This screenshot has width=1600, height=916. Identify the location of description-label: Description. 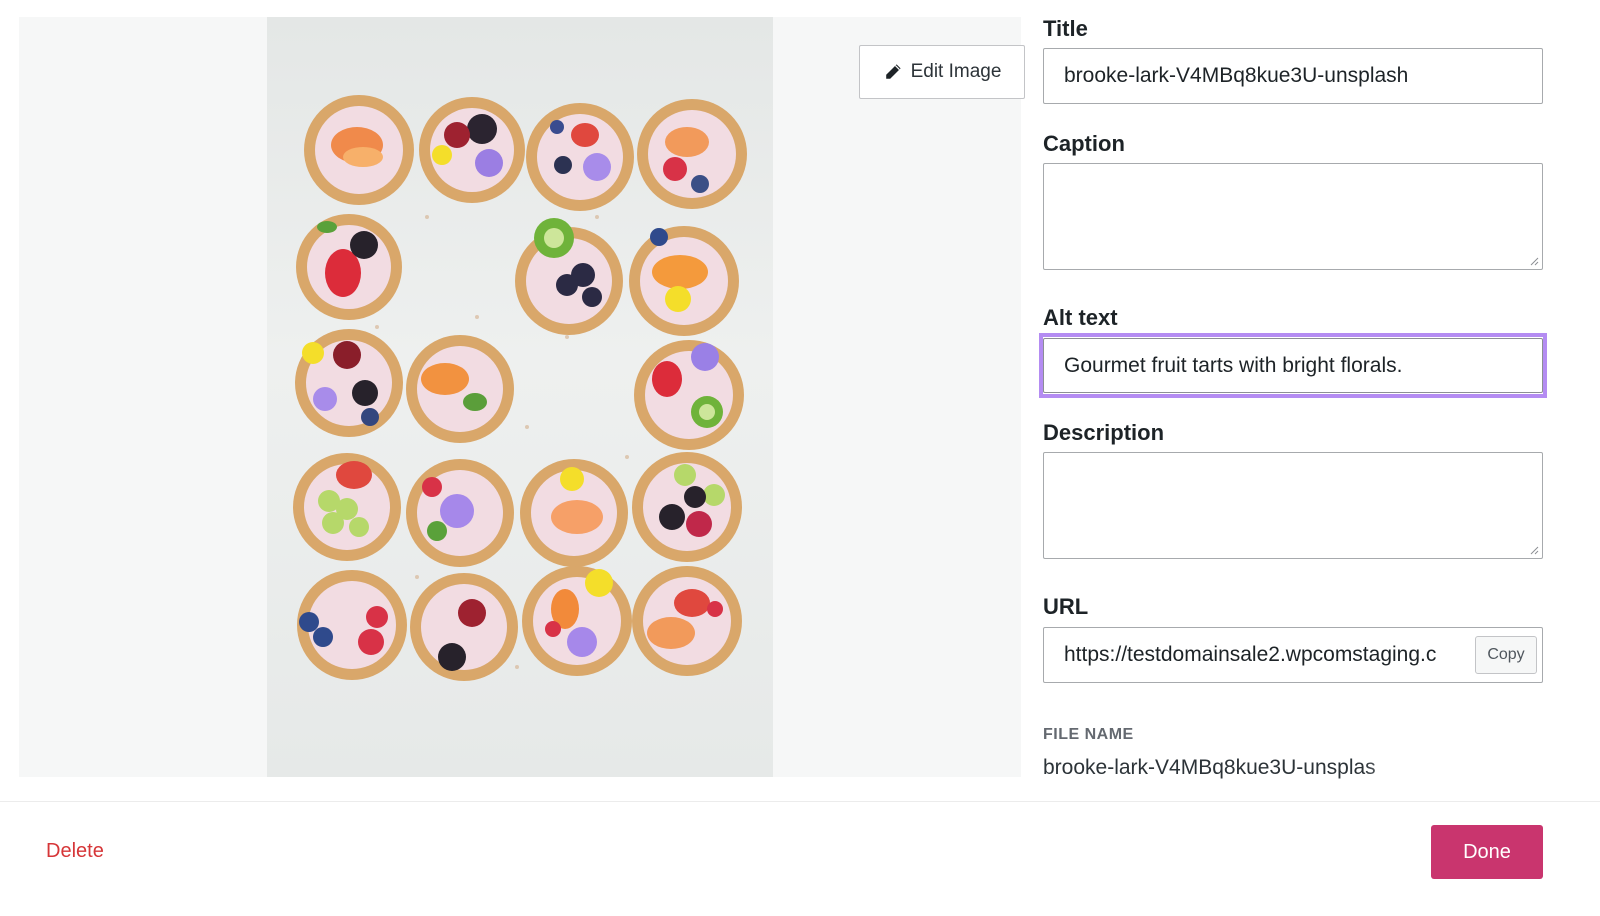
(1104, 432).